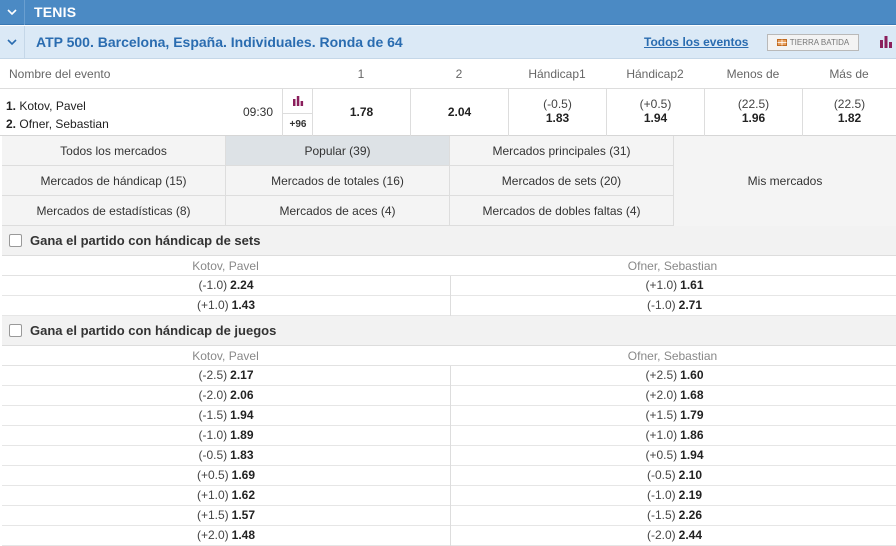  I want to click on col-2: 2, so click(459, 74).